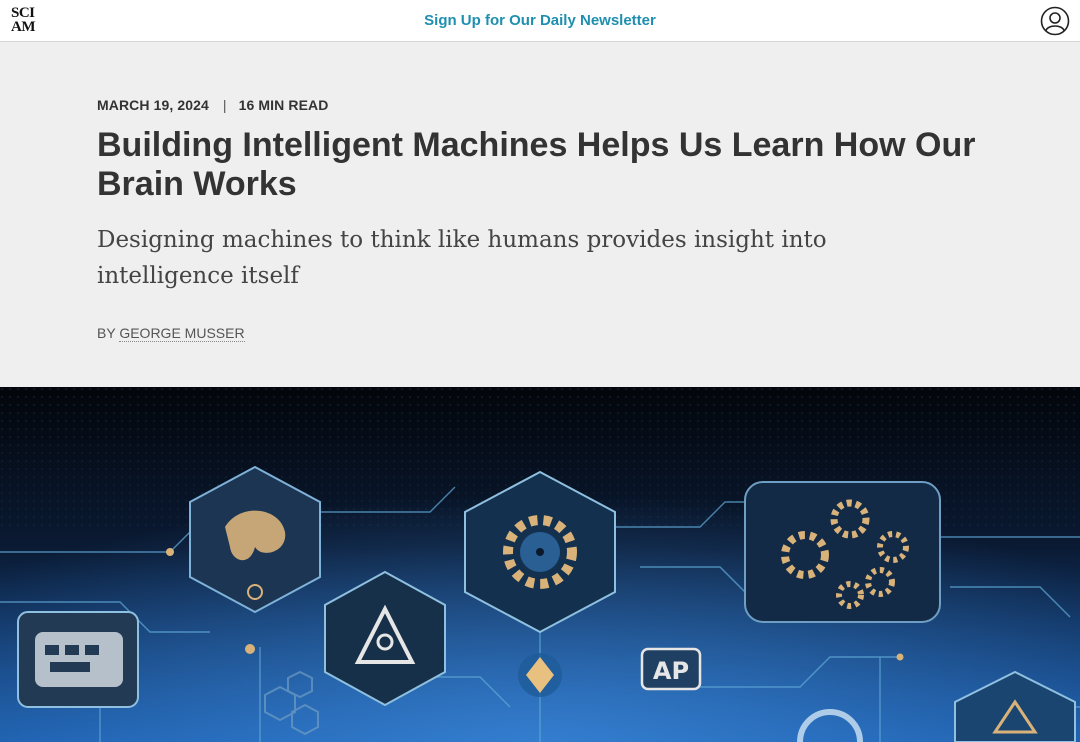  What do you see at coordinates (1055, 21) in the screenshot?
I see `user-account-icon` at bounding box center [1055, 21].